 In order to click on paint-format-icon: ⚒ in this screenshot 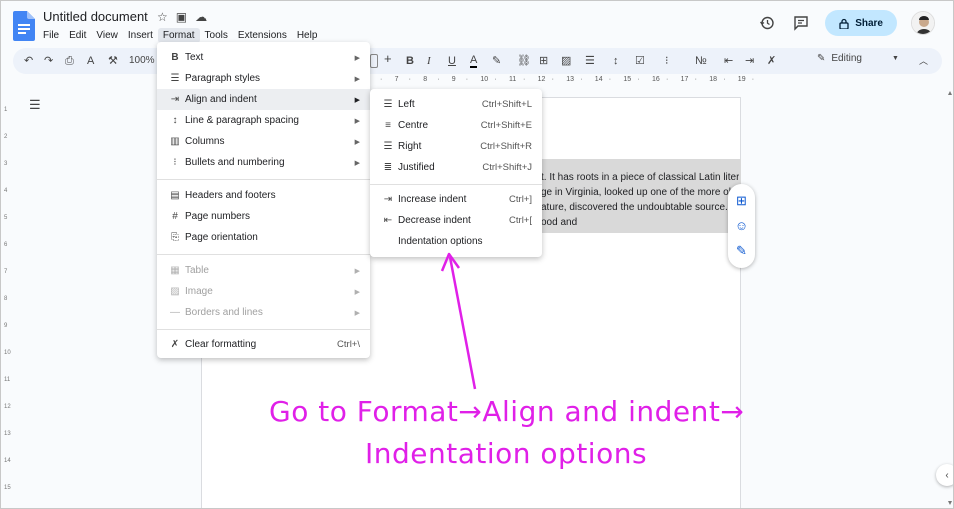, I will do `click(113, 61)`.